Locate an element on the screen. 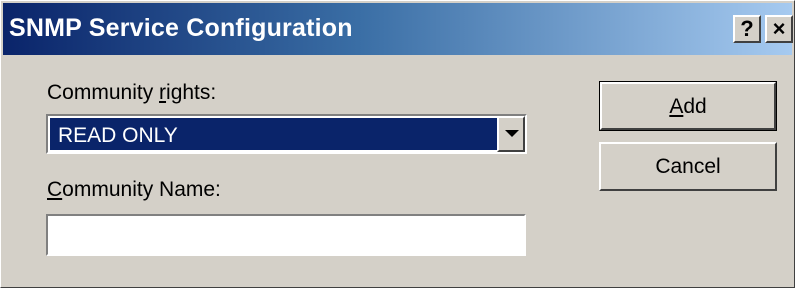 Image resolution: width=795 pixels, height=288 pixels. add-button-face: Add is located at coordinates (688, 106).